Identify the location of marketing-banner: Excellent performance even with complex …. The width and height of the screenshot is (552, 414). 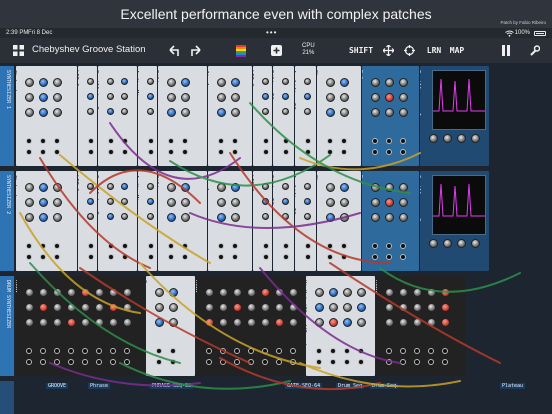
(276, 14).